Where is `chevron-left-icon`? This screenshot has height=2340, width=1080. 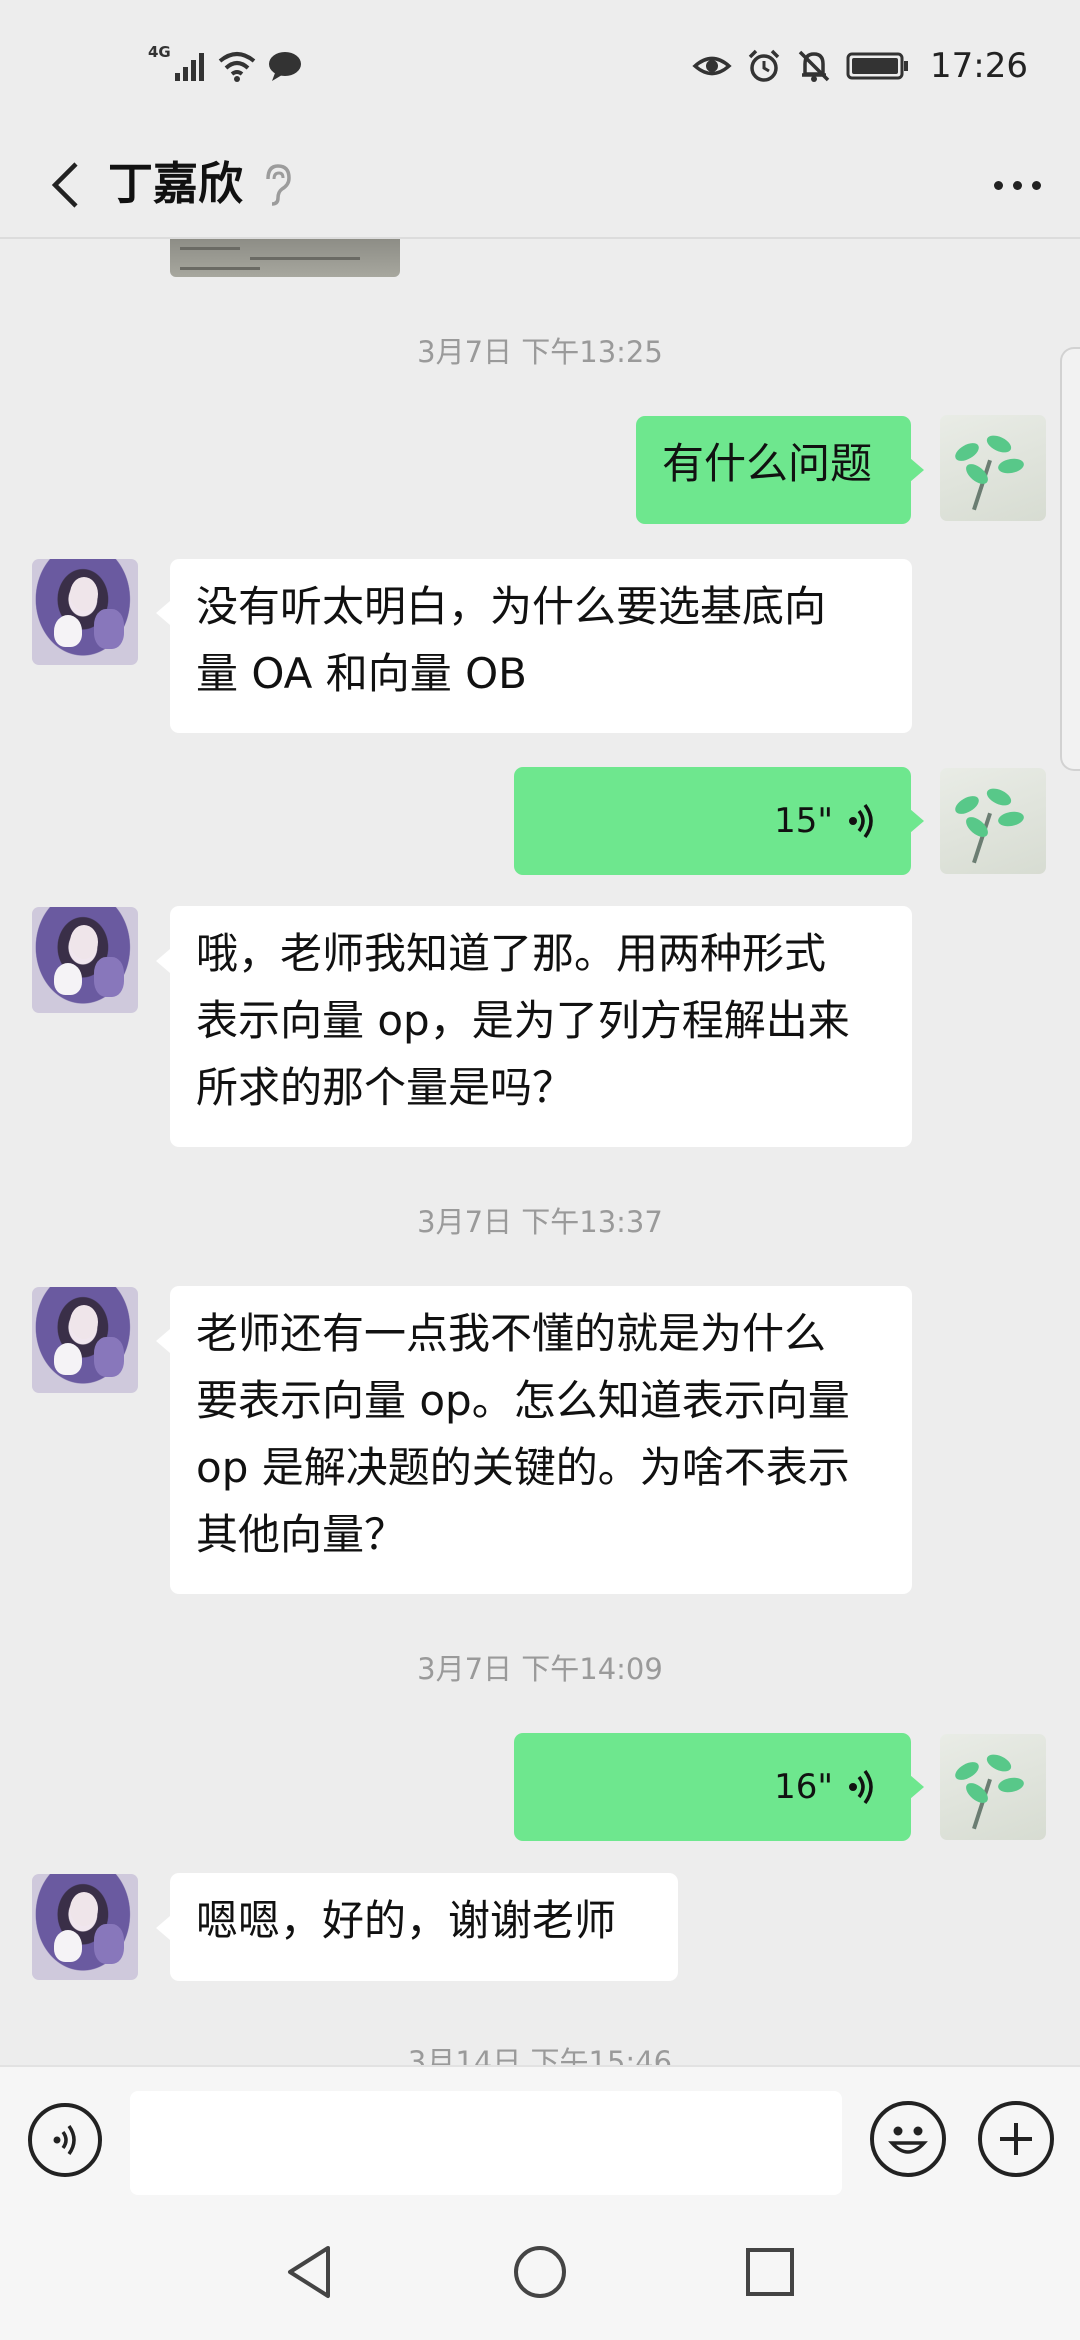 chevron-left-icon is located at coordinates (64, 185).